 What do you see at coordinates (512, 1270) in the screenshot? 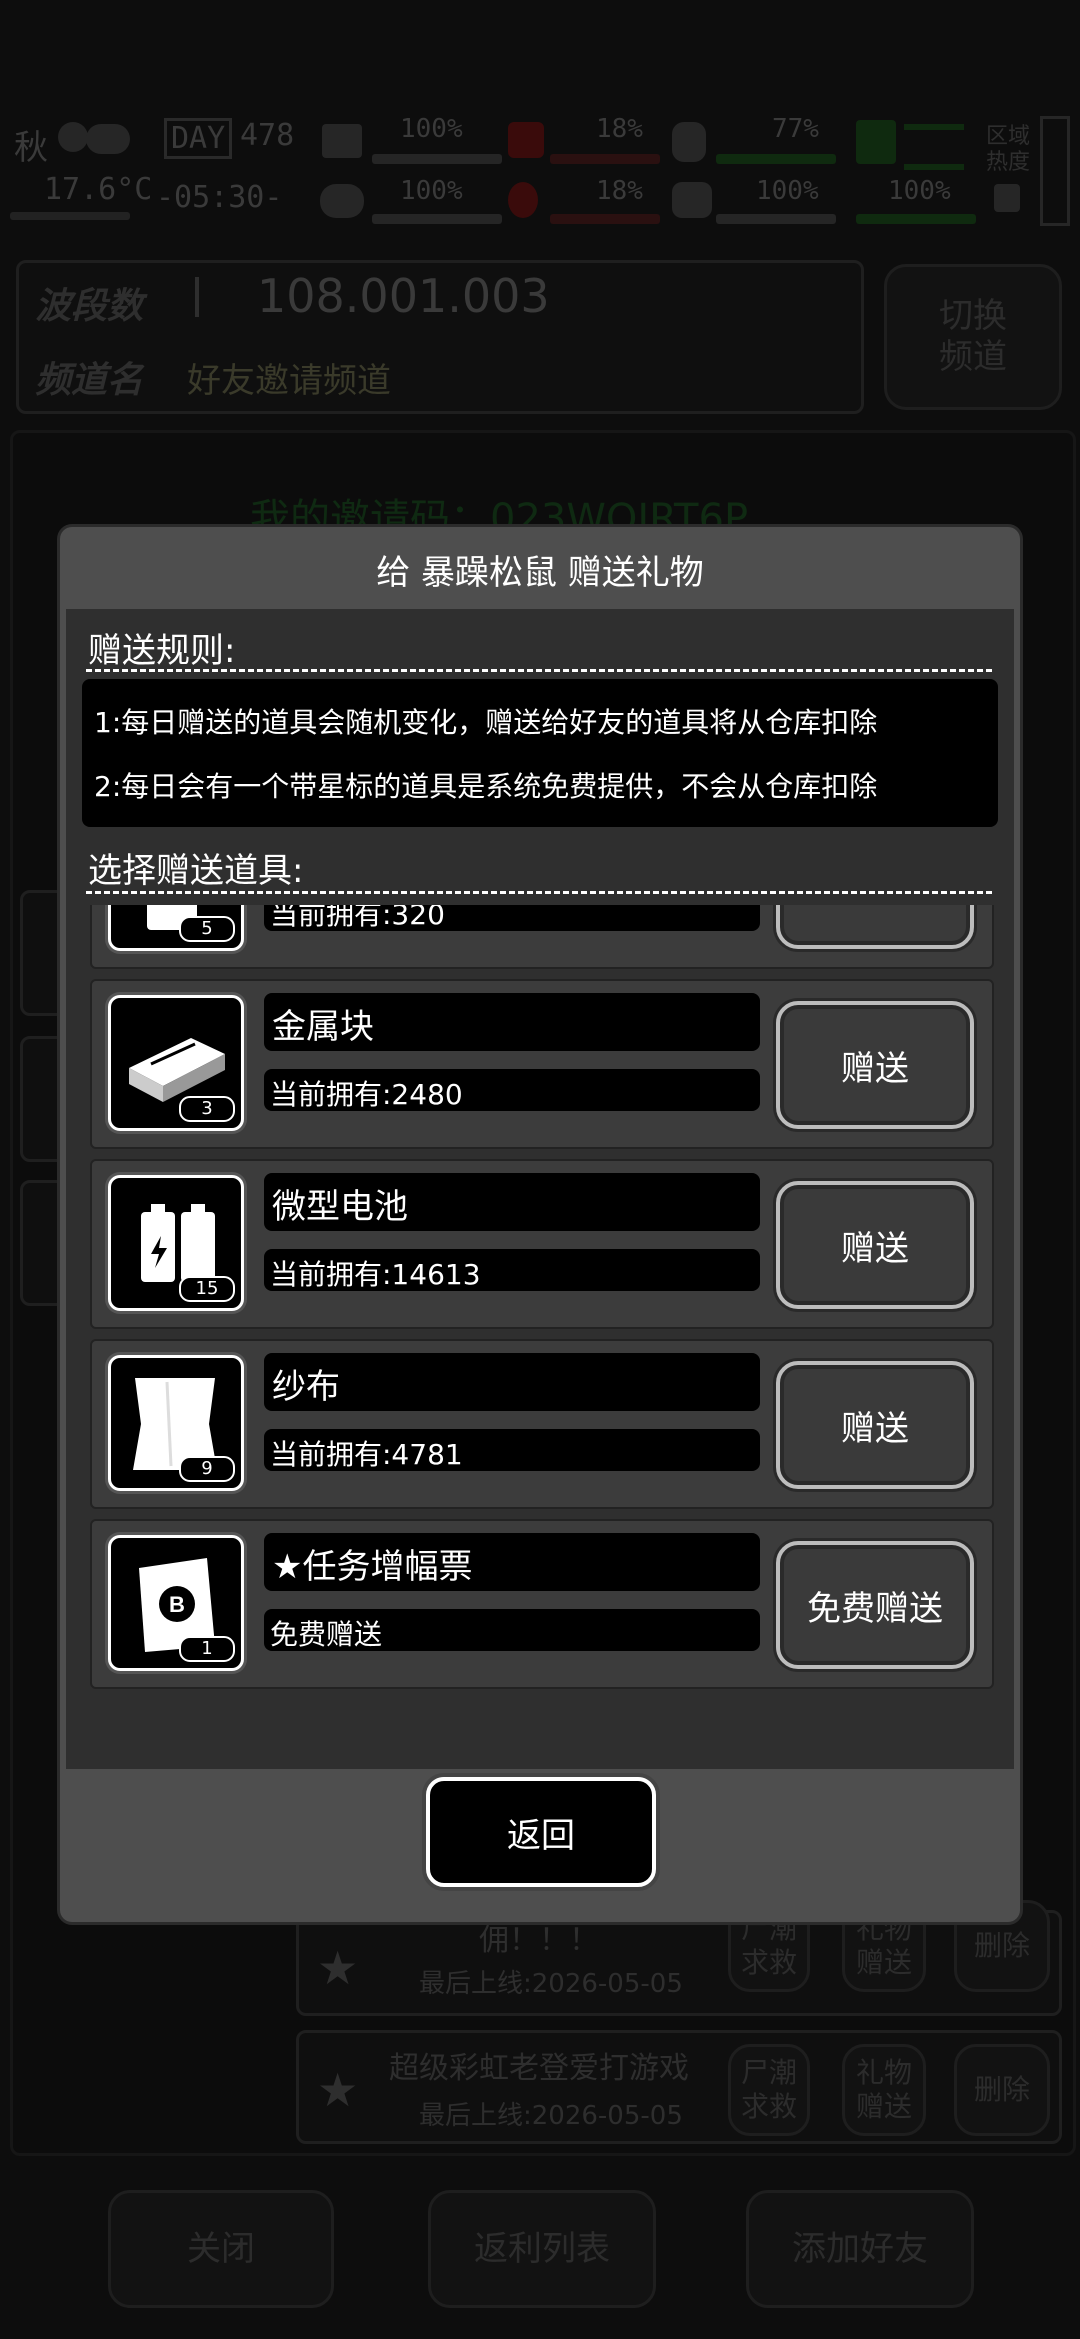
I see `item-owned-box: 当前拥有:14613` at bounding box center [512, 1270].